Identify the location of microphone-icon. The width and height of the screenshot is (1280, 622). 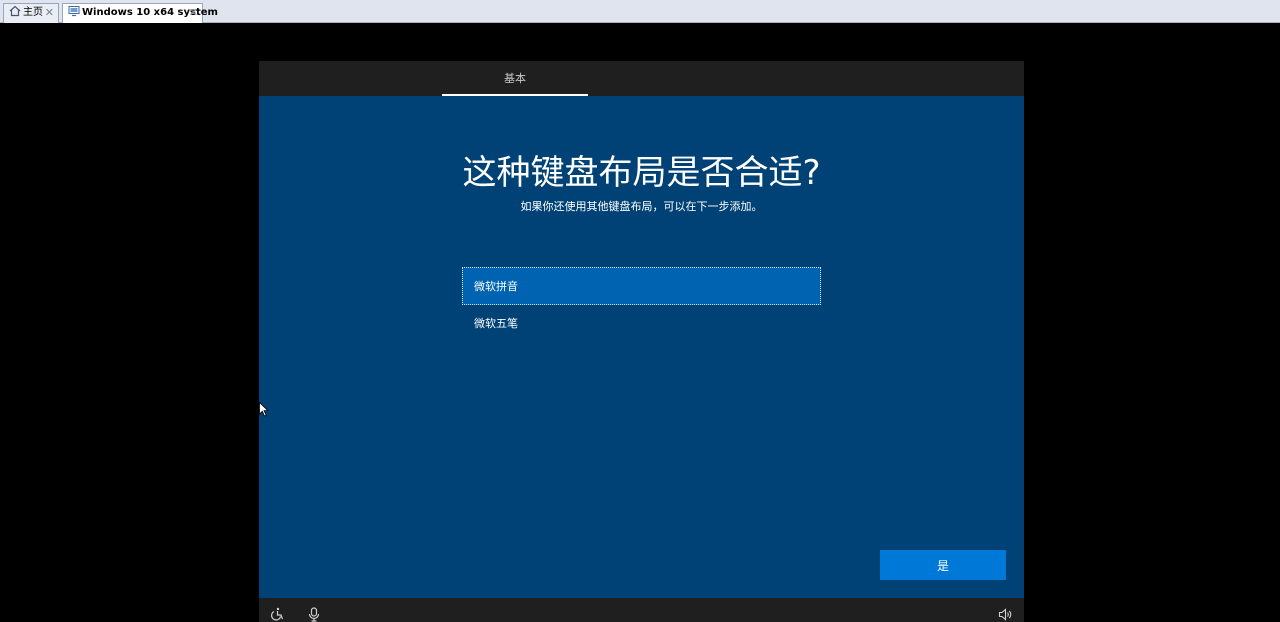
(314, 614).